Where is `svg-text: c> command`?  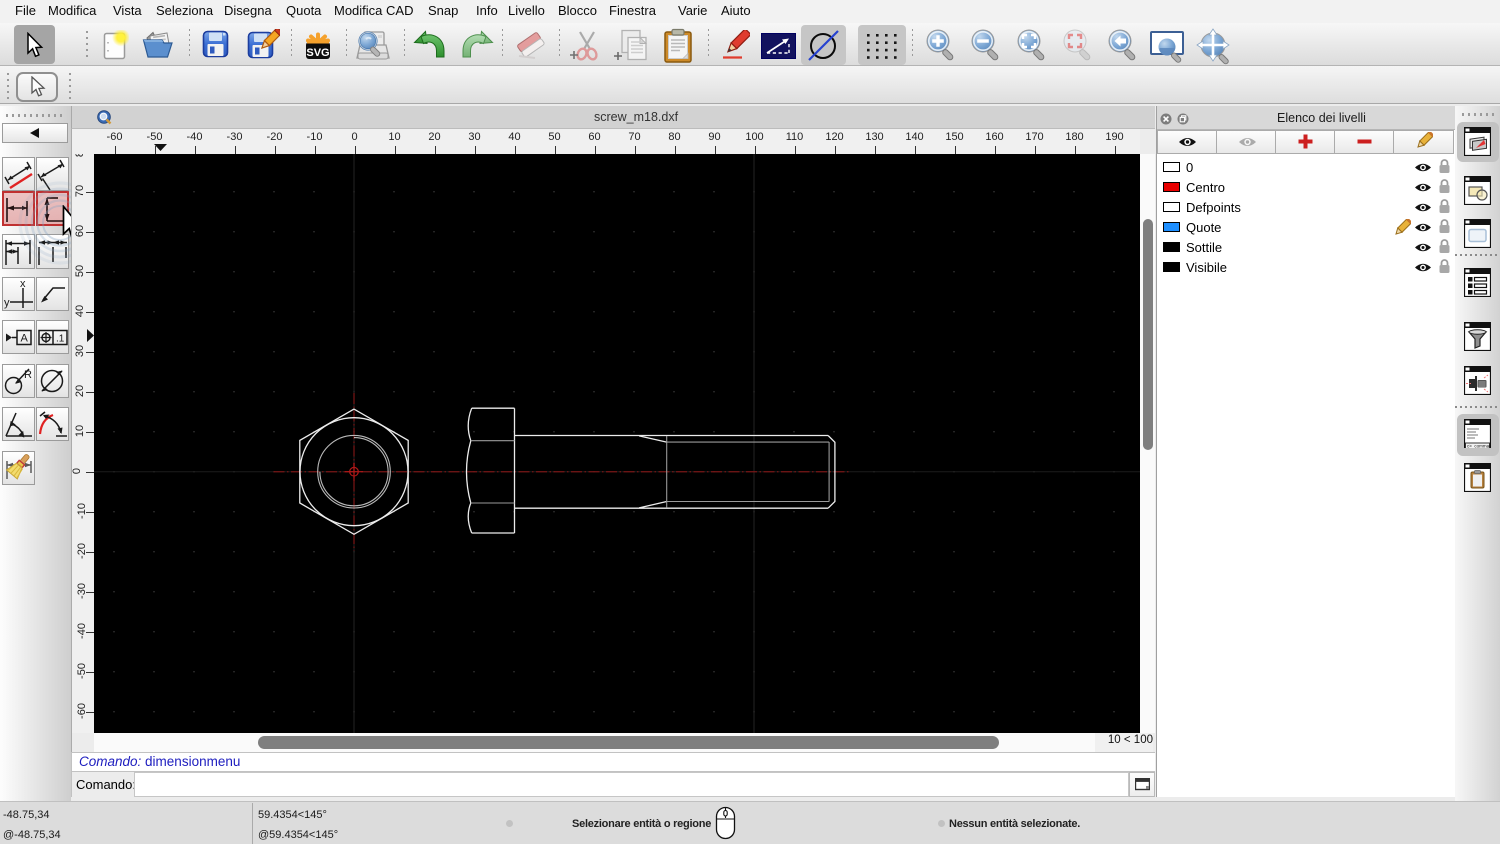 svg-text: c> command is located at coordinates (1479, 446).